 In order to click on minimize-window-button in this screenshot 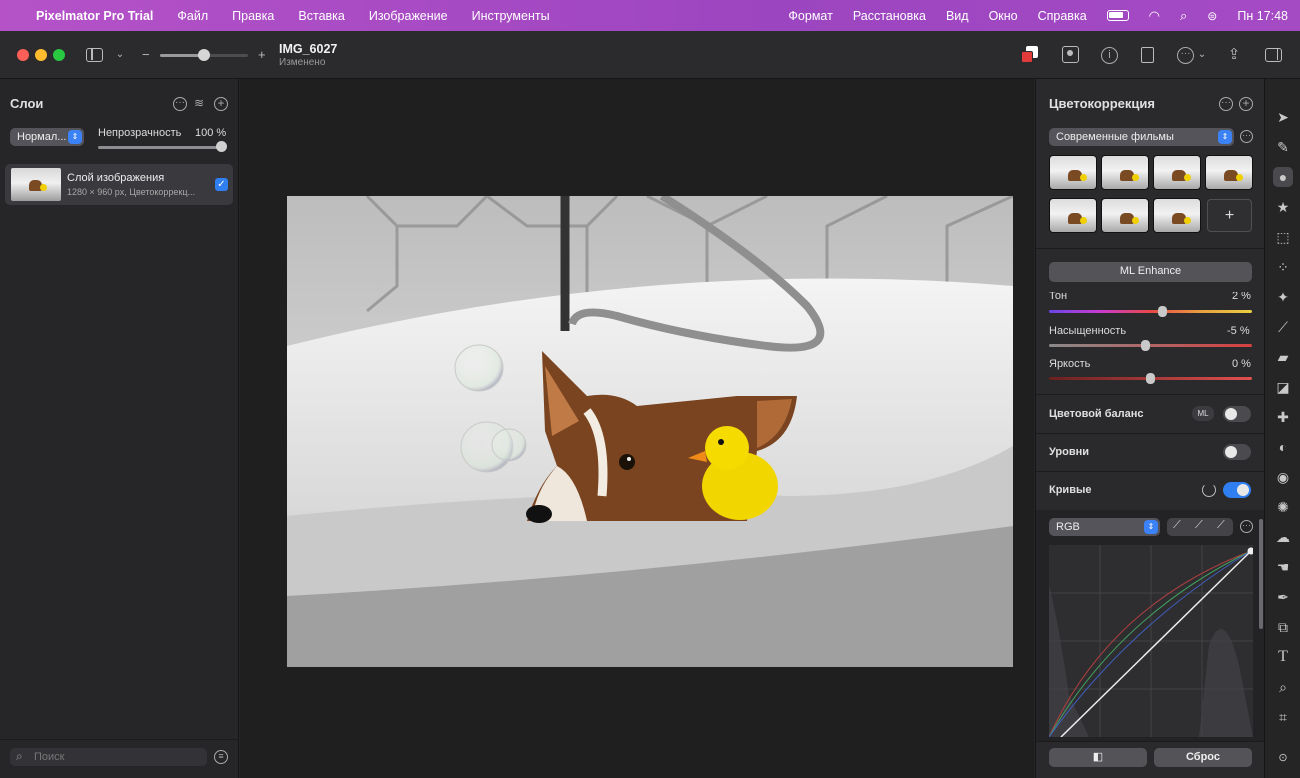, I will do `click(41, 55)`.